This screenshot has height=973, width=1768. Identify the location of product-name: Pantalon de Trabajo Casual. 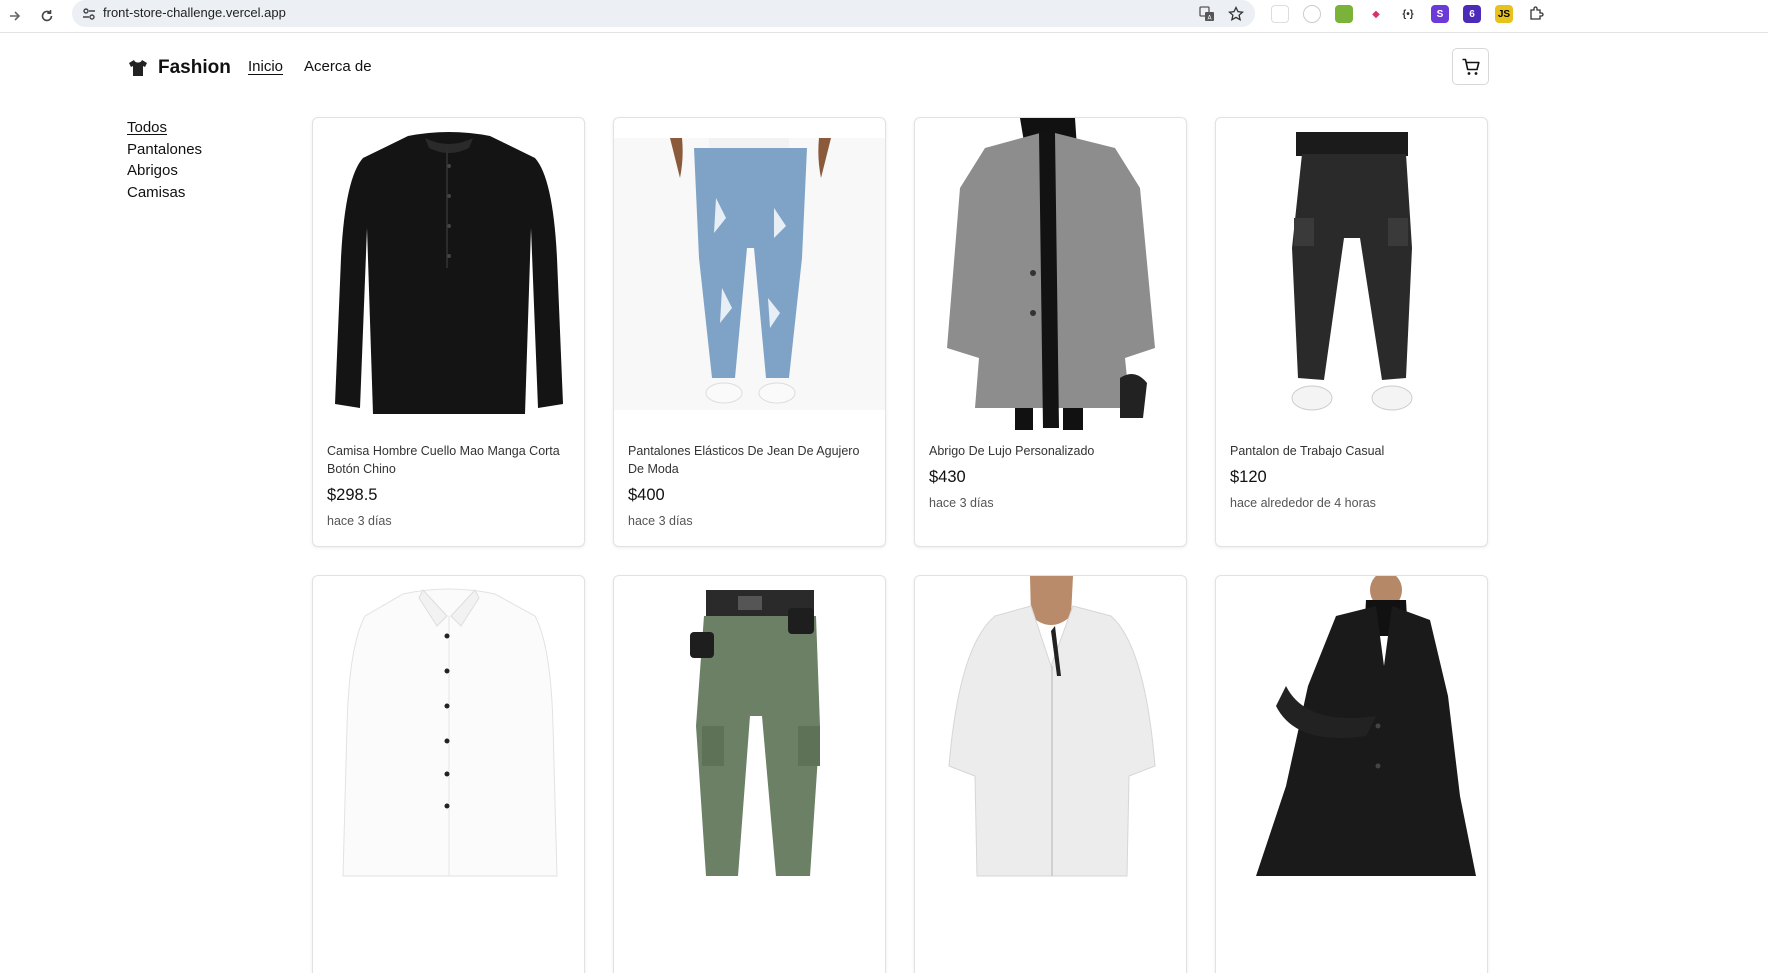
(1351, 451).